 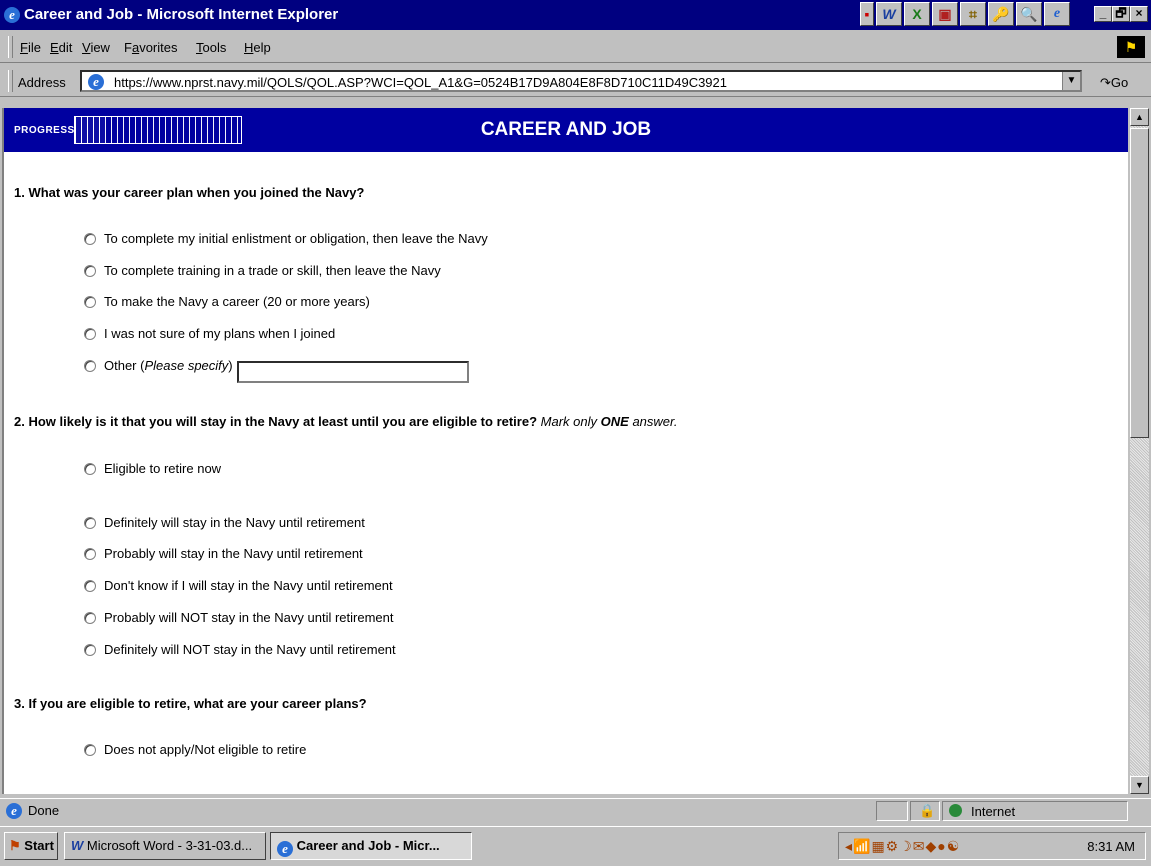 I want to click on q3-option-1: Does not apply/Not eligible to retire, so click(x=195, y=749).